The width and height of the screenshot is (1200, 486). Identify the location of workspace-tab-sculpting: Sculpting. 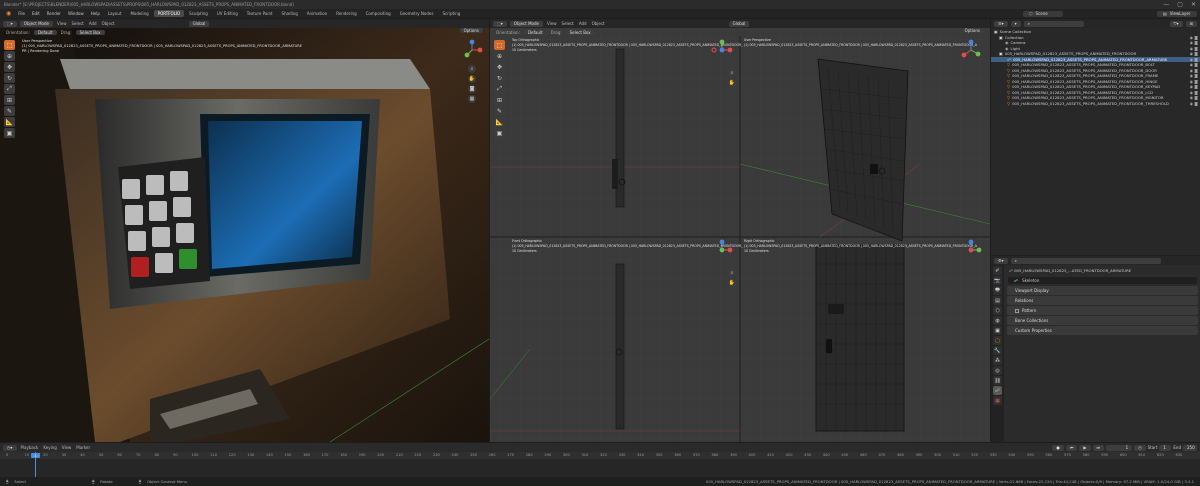
(198, 13).